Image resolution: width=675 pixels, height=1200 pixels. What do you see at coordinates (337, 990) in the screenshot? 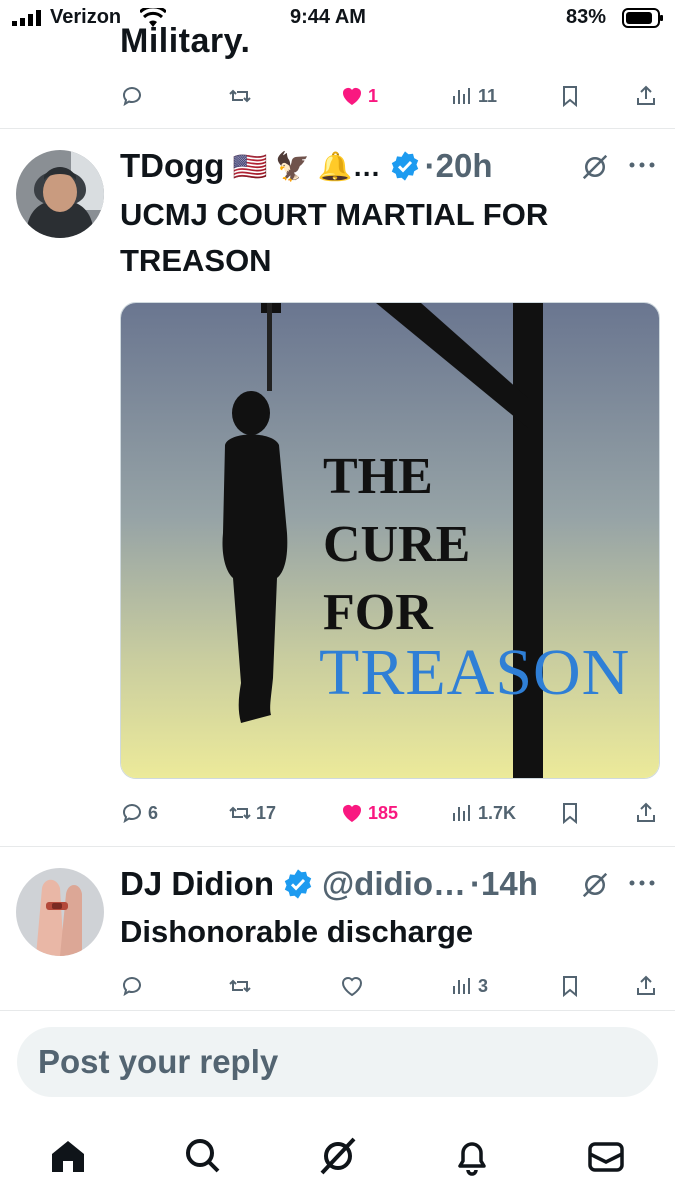
I see `post-actions: 3` at bounding box center [337, 990].